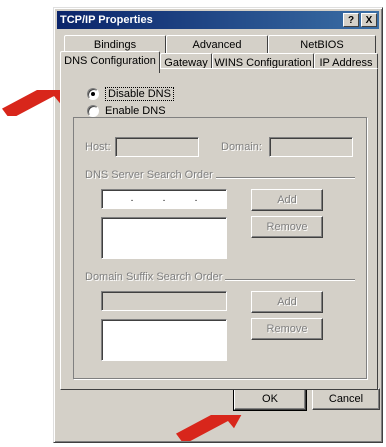  I want to click on remove-dns-server-button: Remove, so click(287, 227).